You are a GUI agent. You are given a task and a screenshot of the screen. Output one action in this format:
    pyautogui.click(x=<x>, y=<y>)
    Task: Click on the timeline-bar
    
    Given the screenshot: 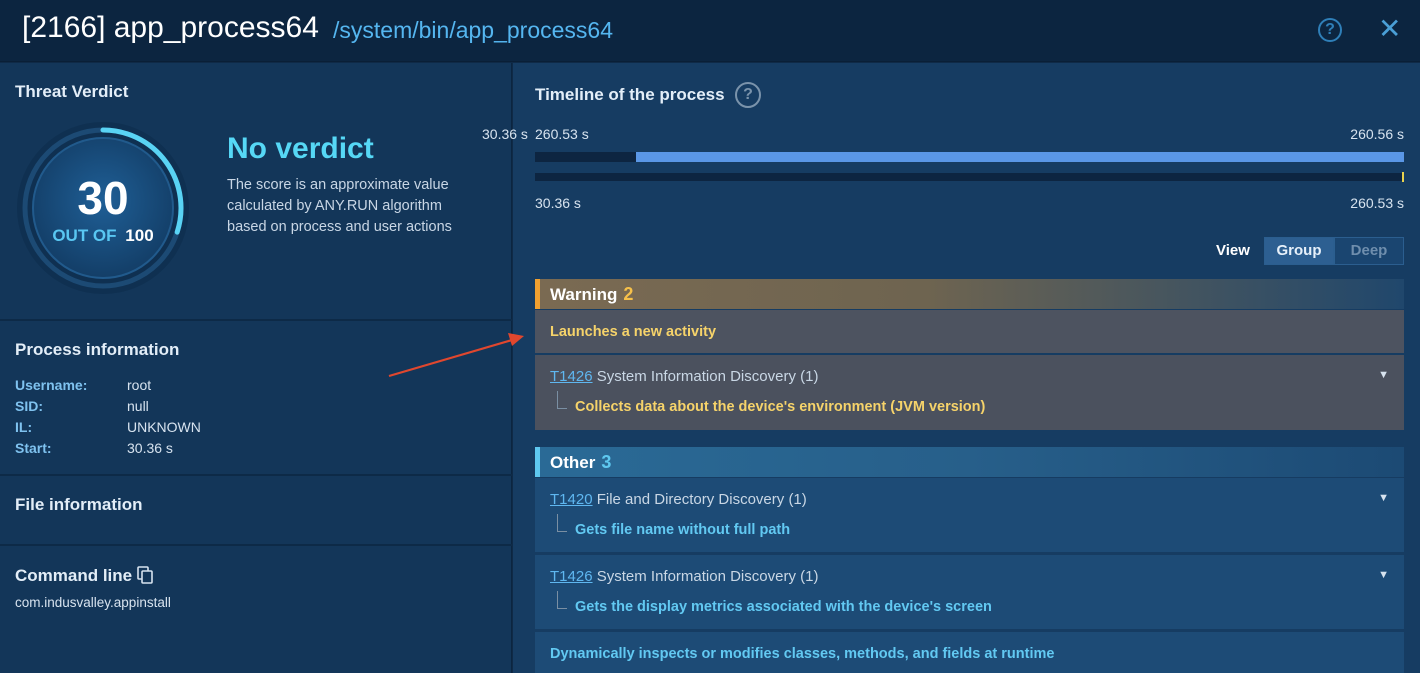 What is the action you would take?
    pyautogui.click(x=969, y=157)
    